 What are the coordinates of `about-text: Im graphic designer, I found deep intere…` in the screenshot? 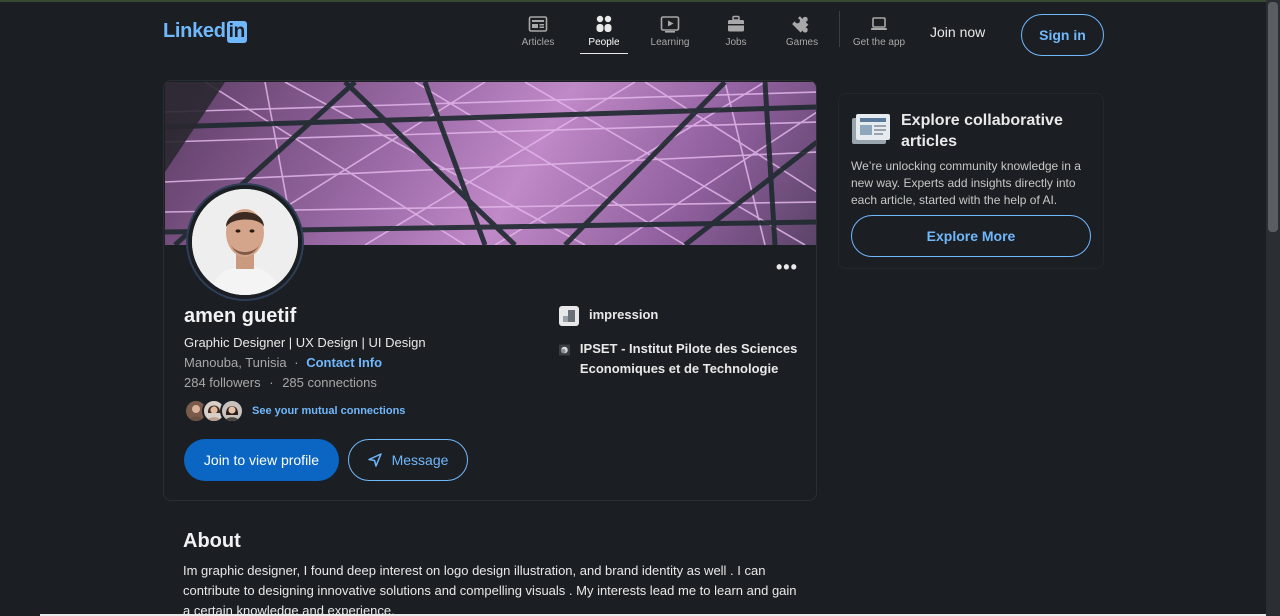 It's located at (490, 589).